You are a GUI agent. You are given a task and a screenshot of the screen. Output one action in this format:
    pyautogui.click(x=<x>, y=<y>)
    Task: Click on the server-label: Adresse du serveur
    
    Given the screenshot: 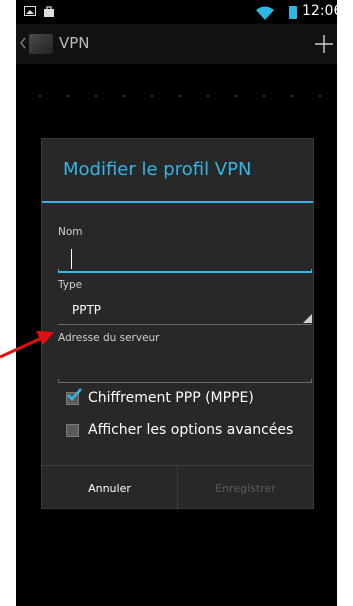 What is the action you would take?
    pyautogui.click(x=109, y=338)
    